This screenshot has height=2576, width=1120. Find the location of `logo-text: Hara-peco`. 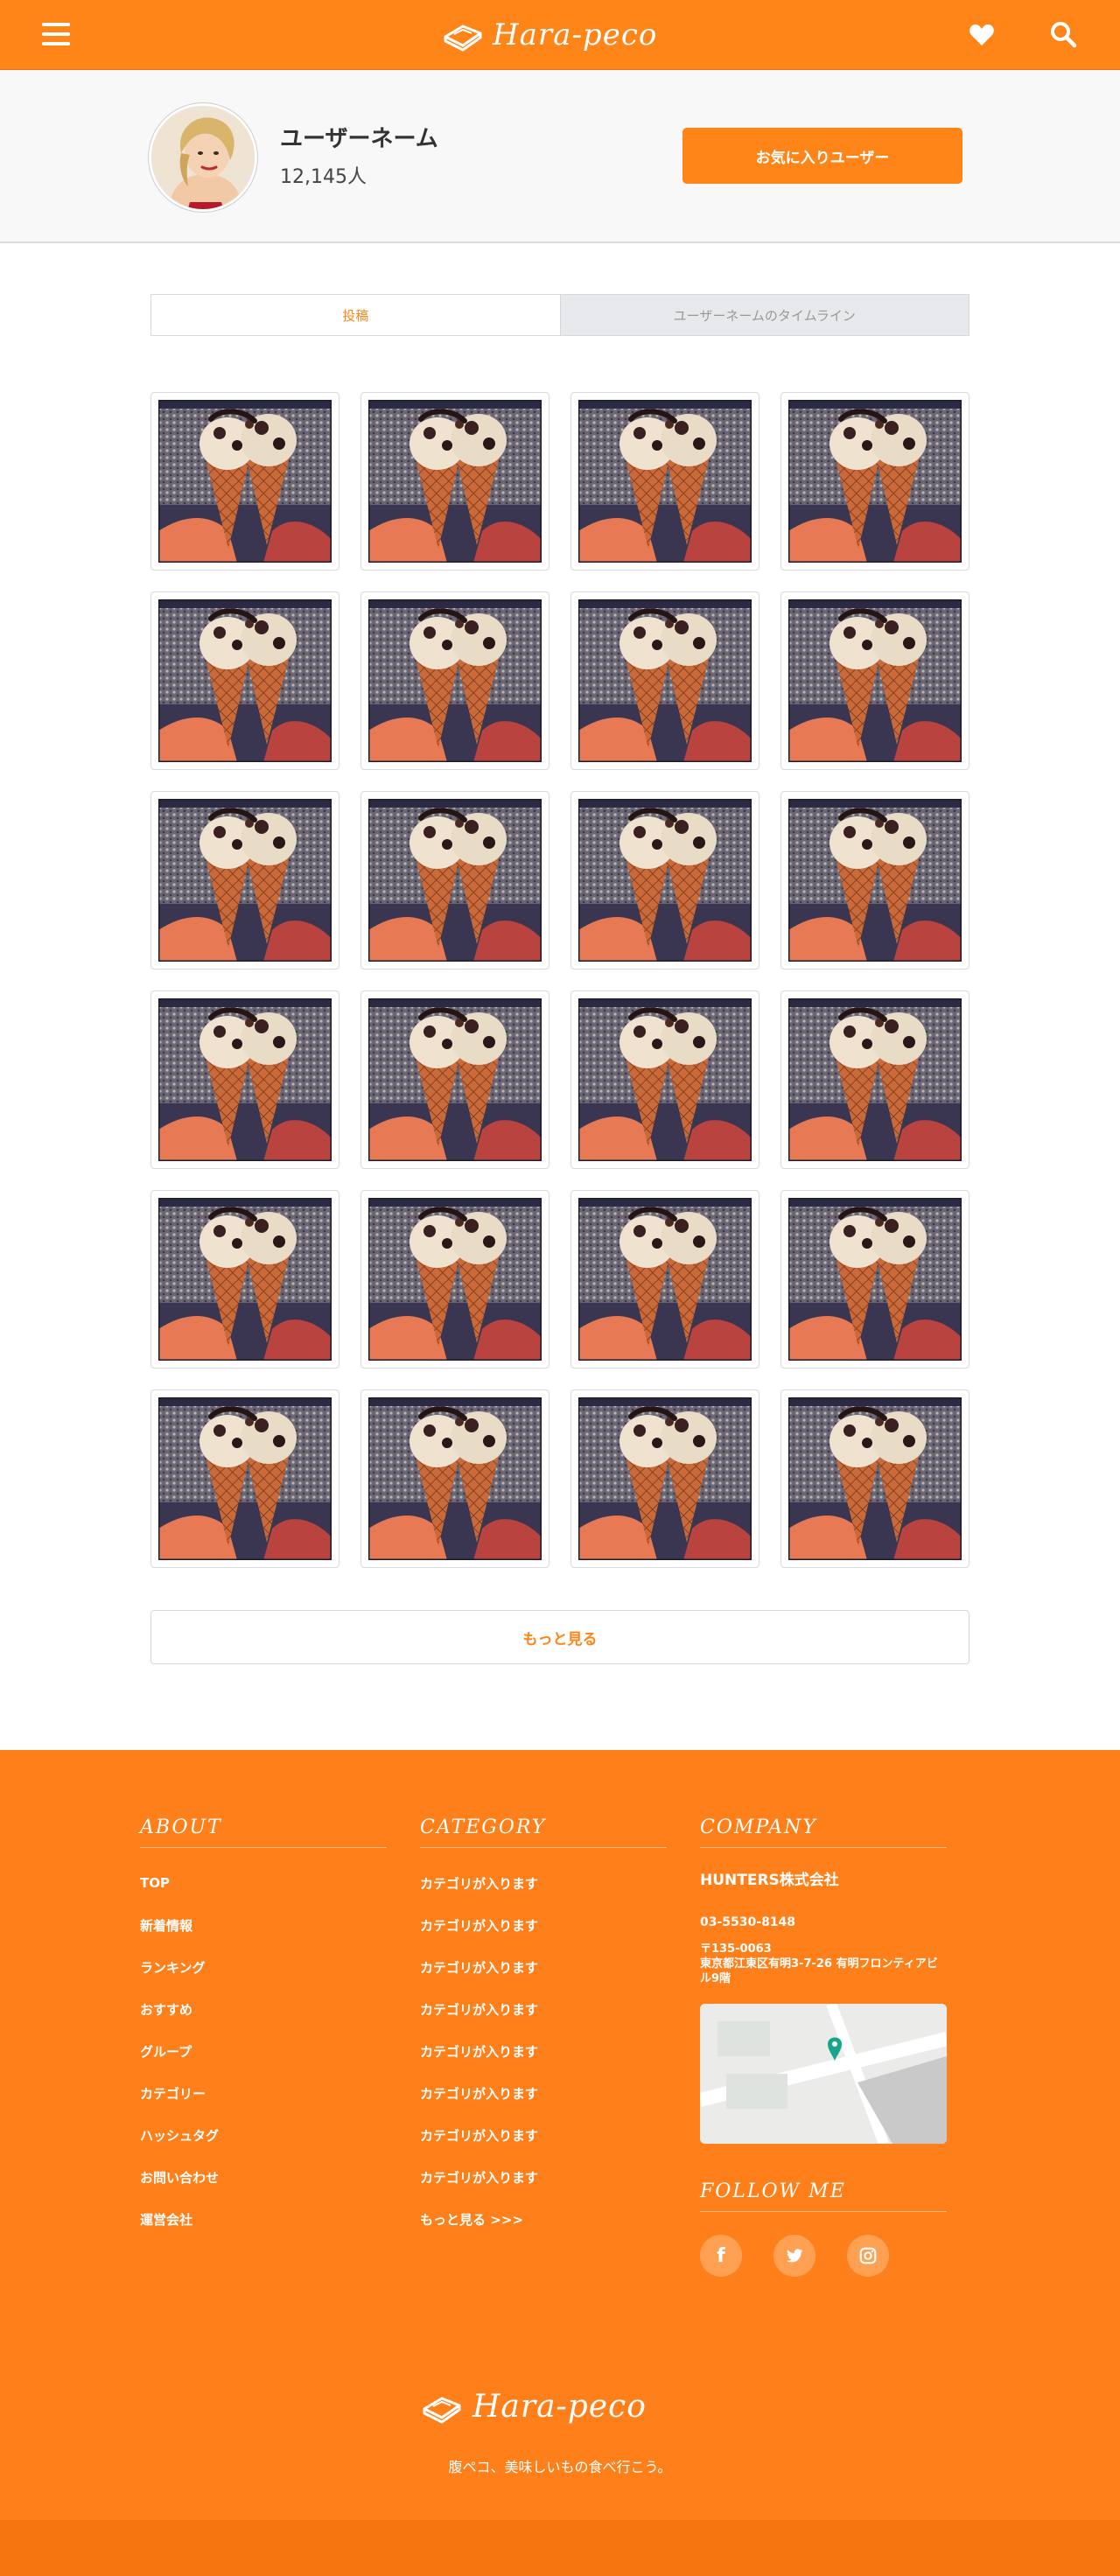

logo-text: Hara-peco is located at coordinates (575, 35).